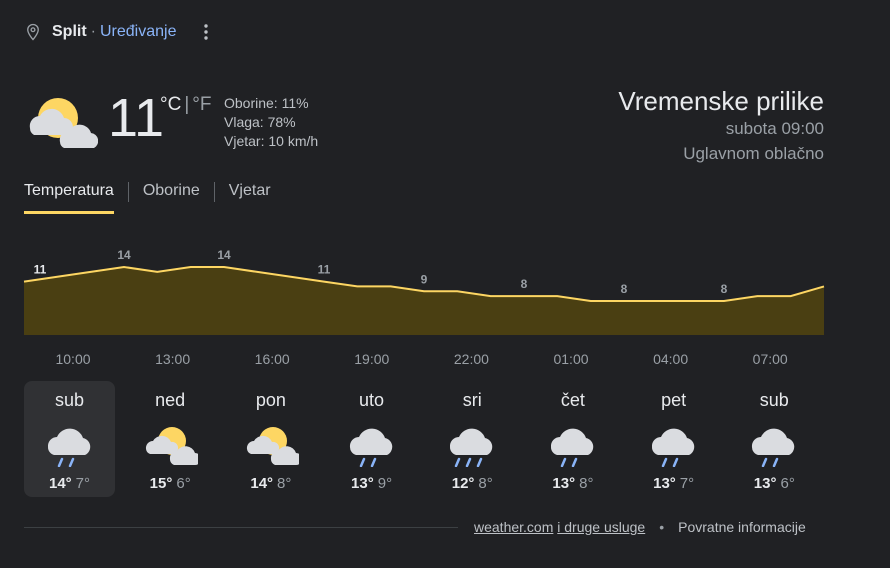 The width and height of the screenshot is (890, 568). What do you see at coordinates (136, 118) in the screenshot?
I see `current-temperature: 11` at bounding box center [136, 118].